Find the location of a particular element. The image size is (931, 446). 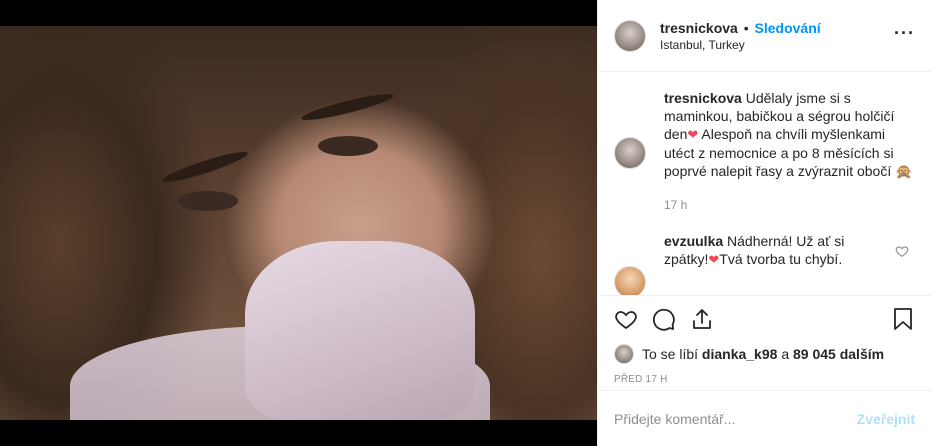

follow-button: Sledování is located at coordinates (788, 28).